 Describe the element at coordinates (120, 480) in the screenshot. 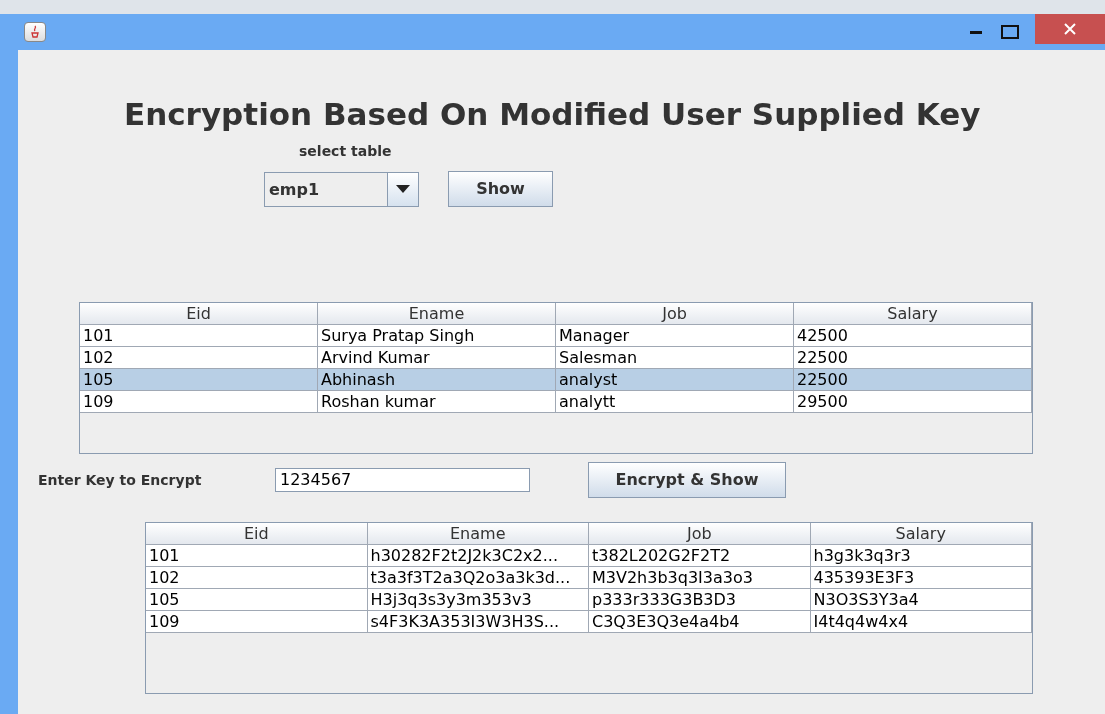

I see `key-label: Enter Key to Encrypt` at that location.